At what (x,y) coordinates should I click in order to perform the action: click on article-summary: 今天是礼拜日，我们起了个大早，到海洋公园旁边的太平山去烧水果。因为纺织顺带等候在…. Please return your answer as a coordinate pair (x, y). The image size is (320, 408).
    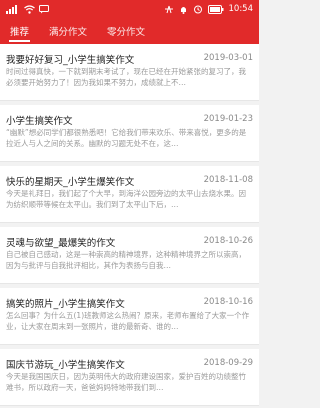
    Looking at the image, I should click on (126, 199).